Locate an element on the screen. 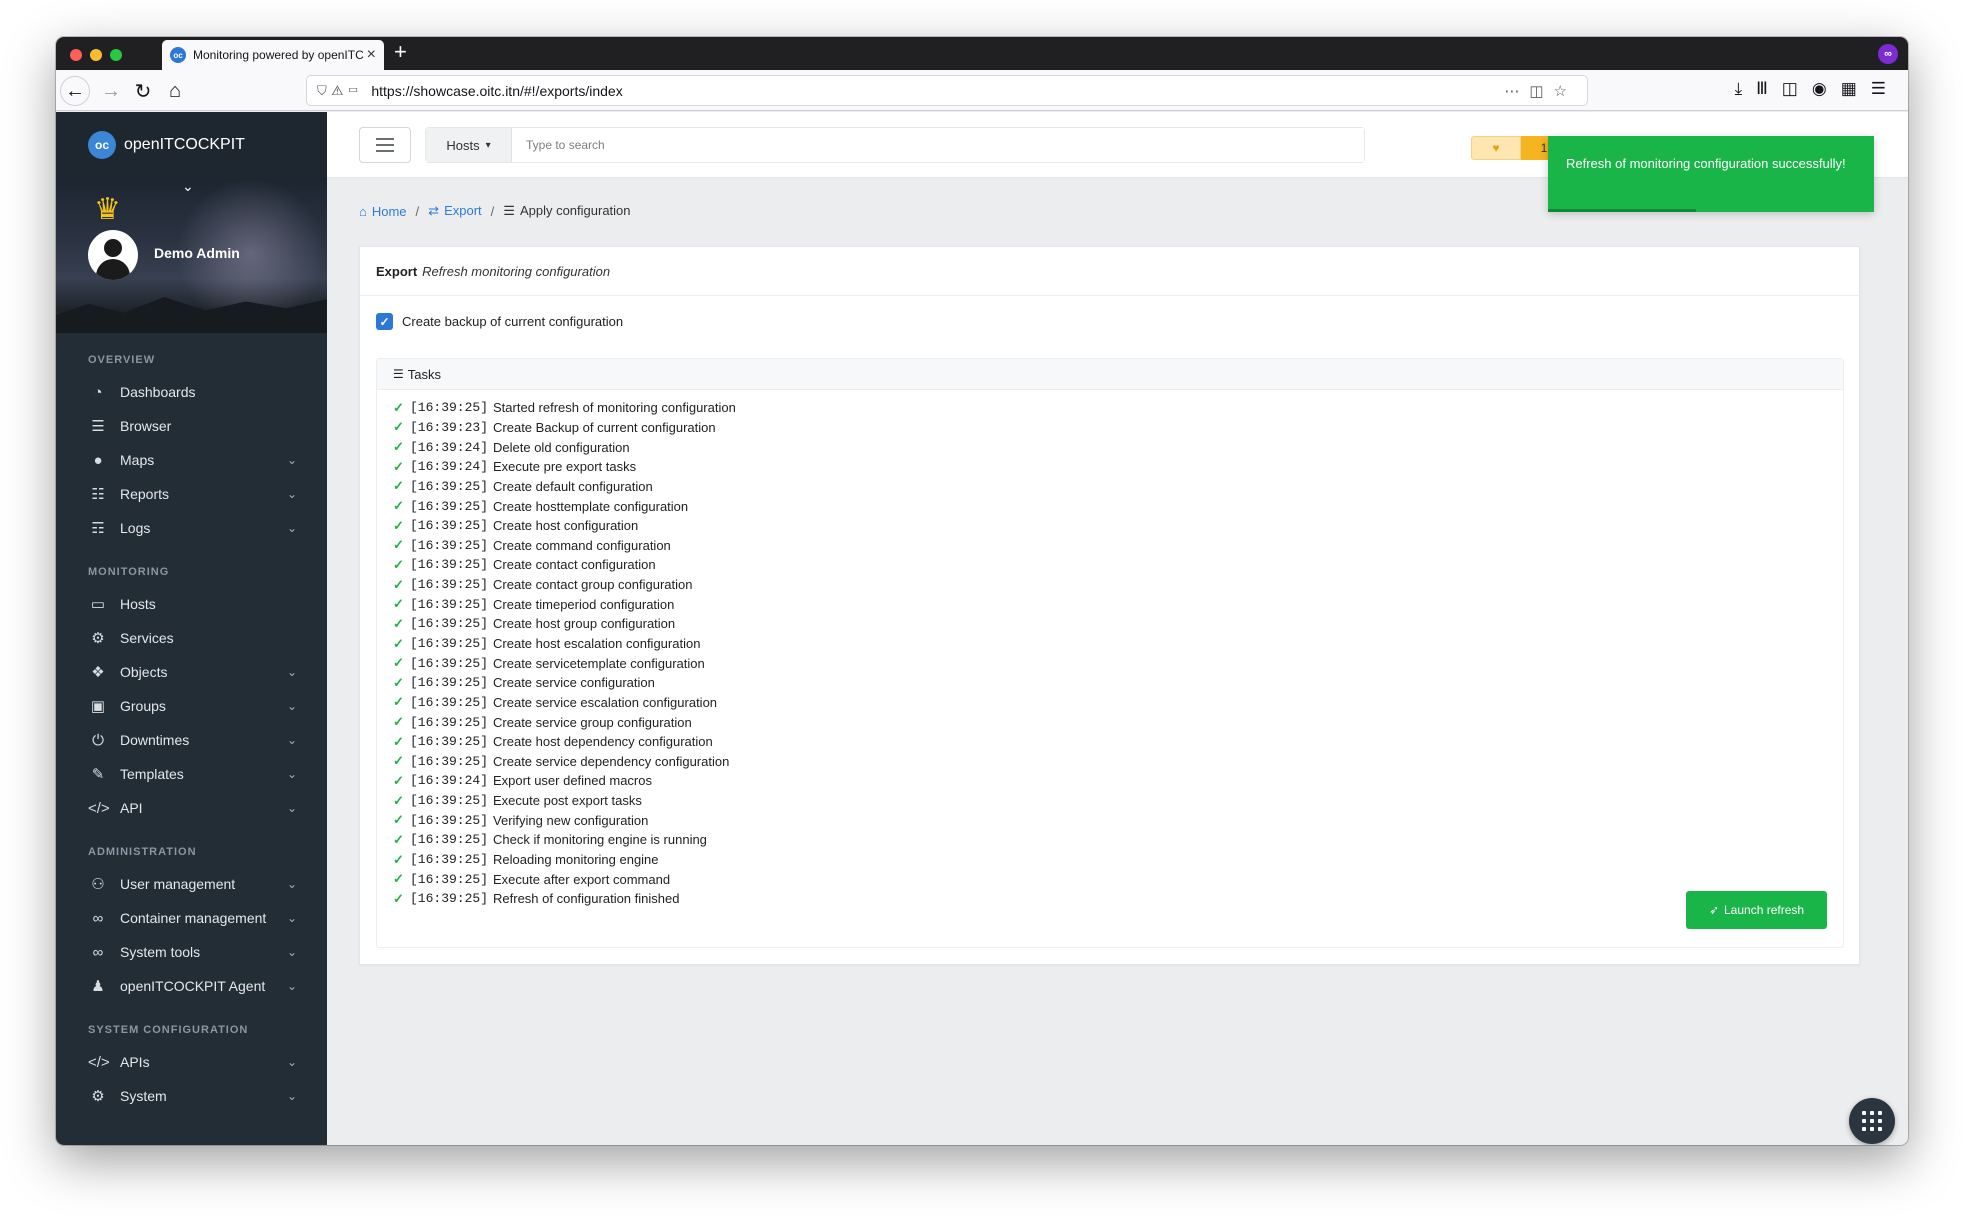 The height and width of the screenshot is (1219, 1963). chevron-down-icon: ▾ is located at coordinates (488, 145).